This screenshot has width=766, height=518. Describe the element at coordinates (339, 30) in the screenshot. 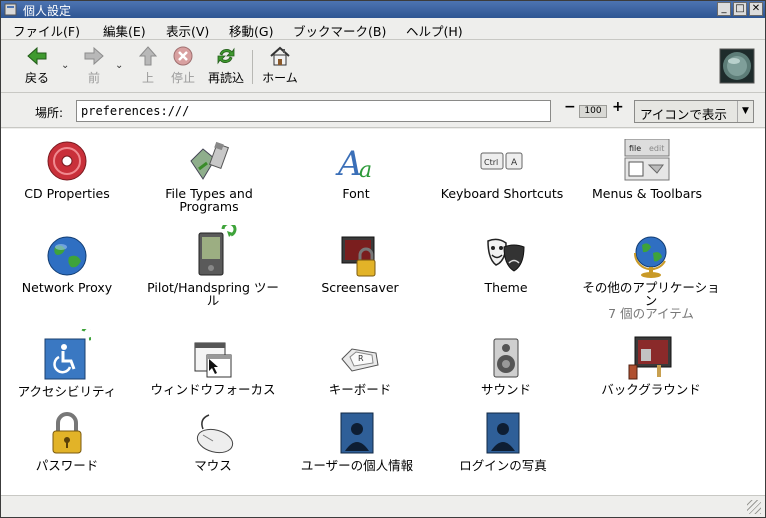

I see `menu-bookmarks: ブックマーク(B)` at that location.